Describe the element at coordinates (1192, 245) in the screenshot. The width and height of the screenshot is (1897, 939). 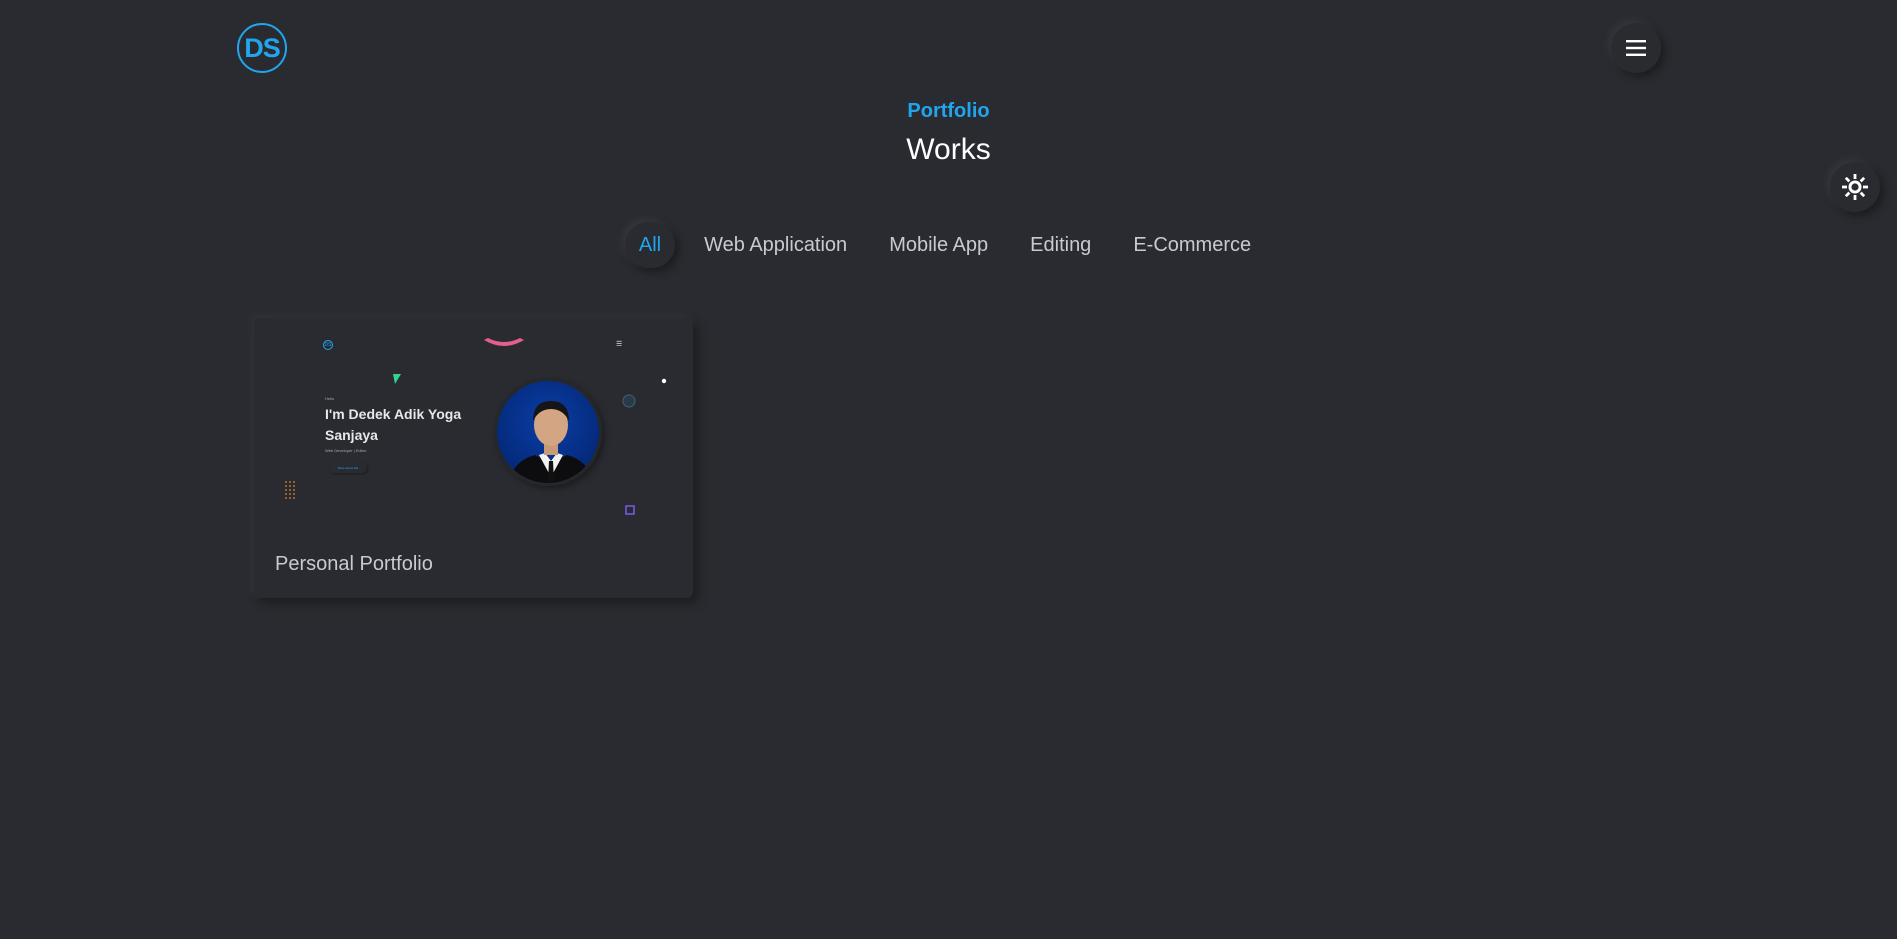
I see `filter-e-commerce: E-Commerce` at that location.